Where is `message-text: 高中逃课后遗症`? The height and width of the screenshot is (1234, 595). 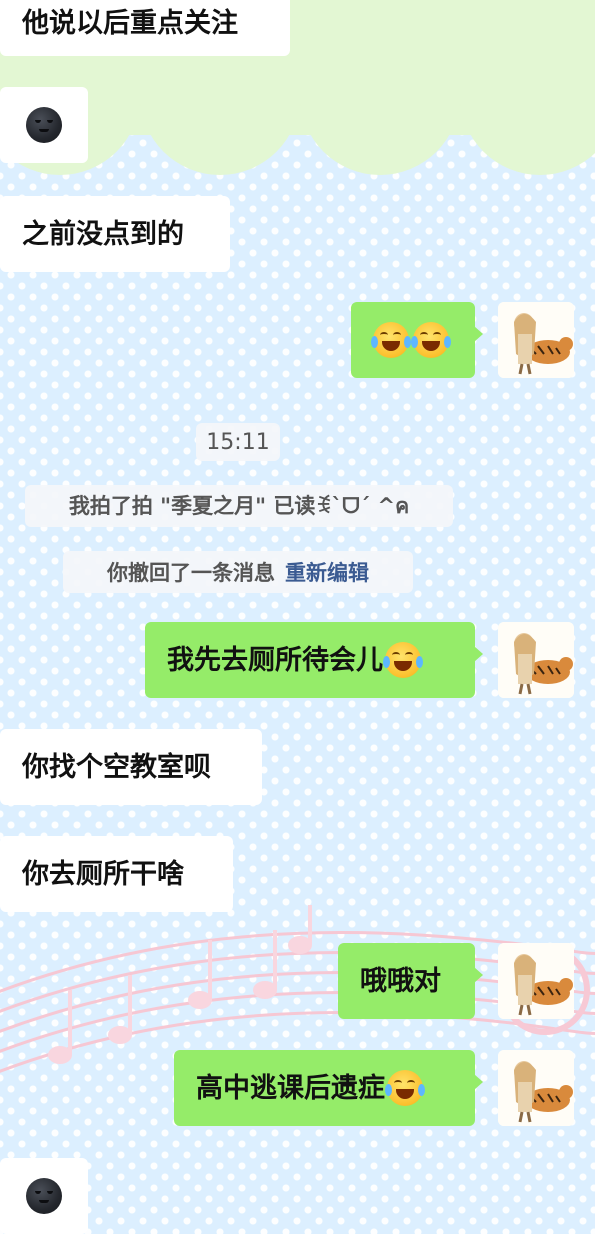
message-text: 高中逃课后遗症 is located at coordinates (290, 1088).